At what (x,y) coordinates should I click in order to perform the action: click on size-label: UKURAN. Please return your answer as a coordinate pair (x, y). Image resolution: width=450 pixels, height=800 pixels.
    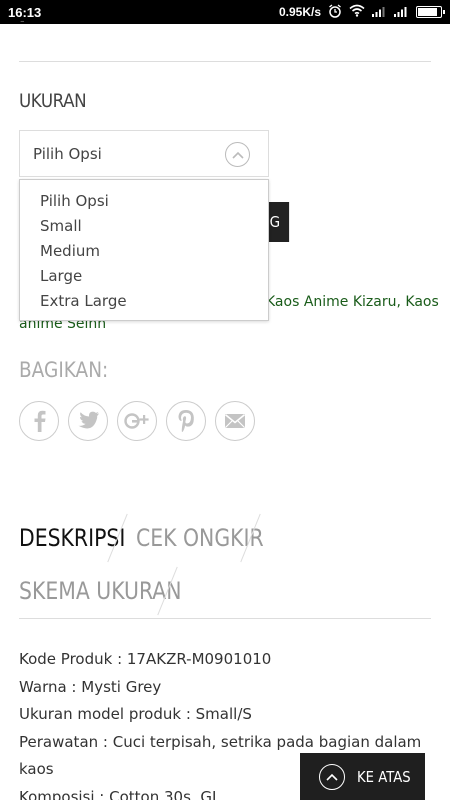
    Looking at the image, I should click on (53, 101).